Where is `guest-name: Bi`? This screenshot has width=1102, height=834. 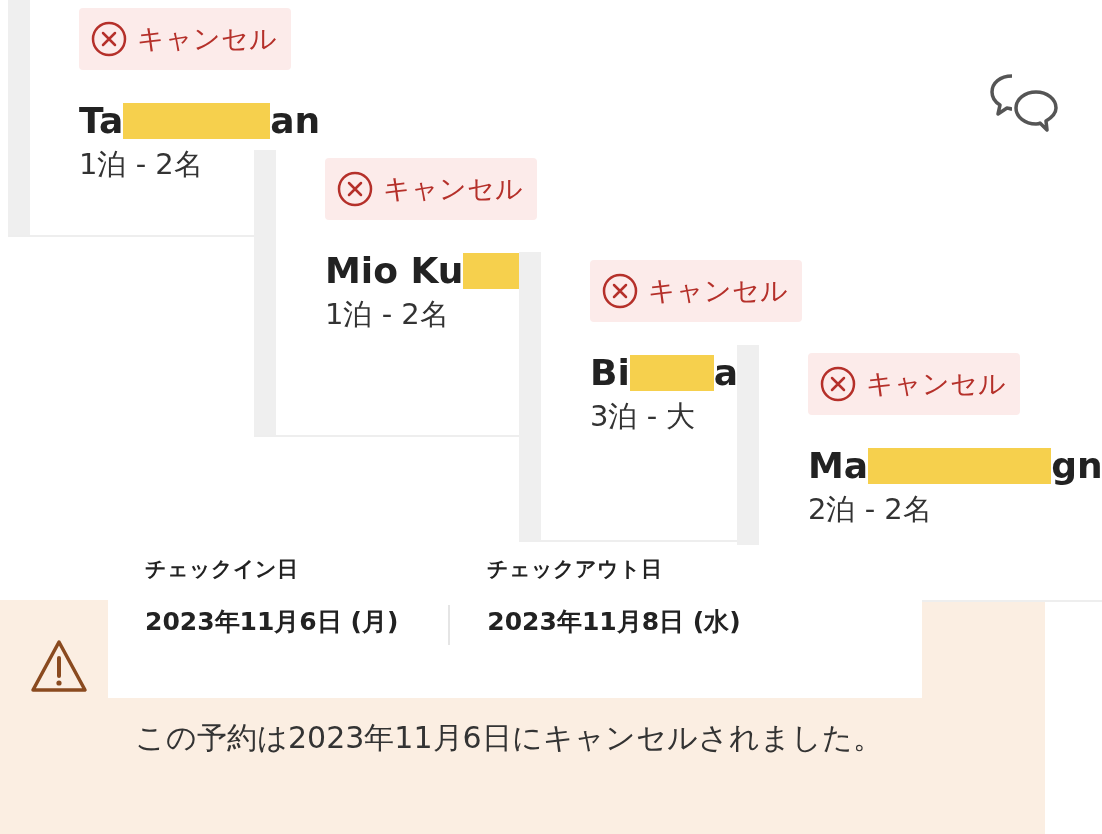 guest-name: Bi is located at coordinates (610, 372).